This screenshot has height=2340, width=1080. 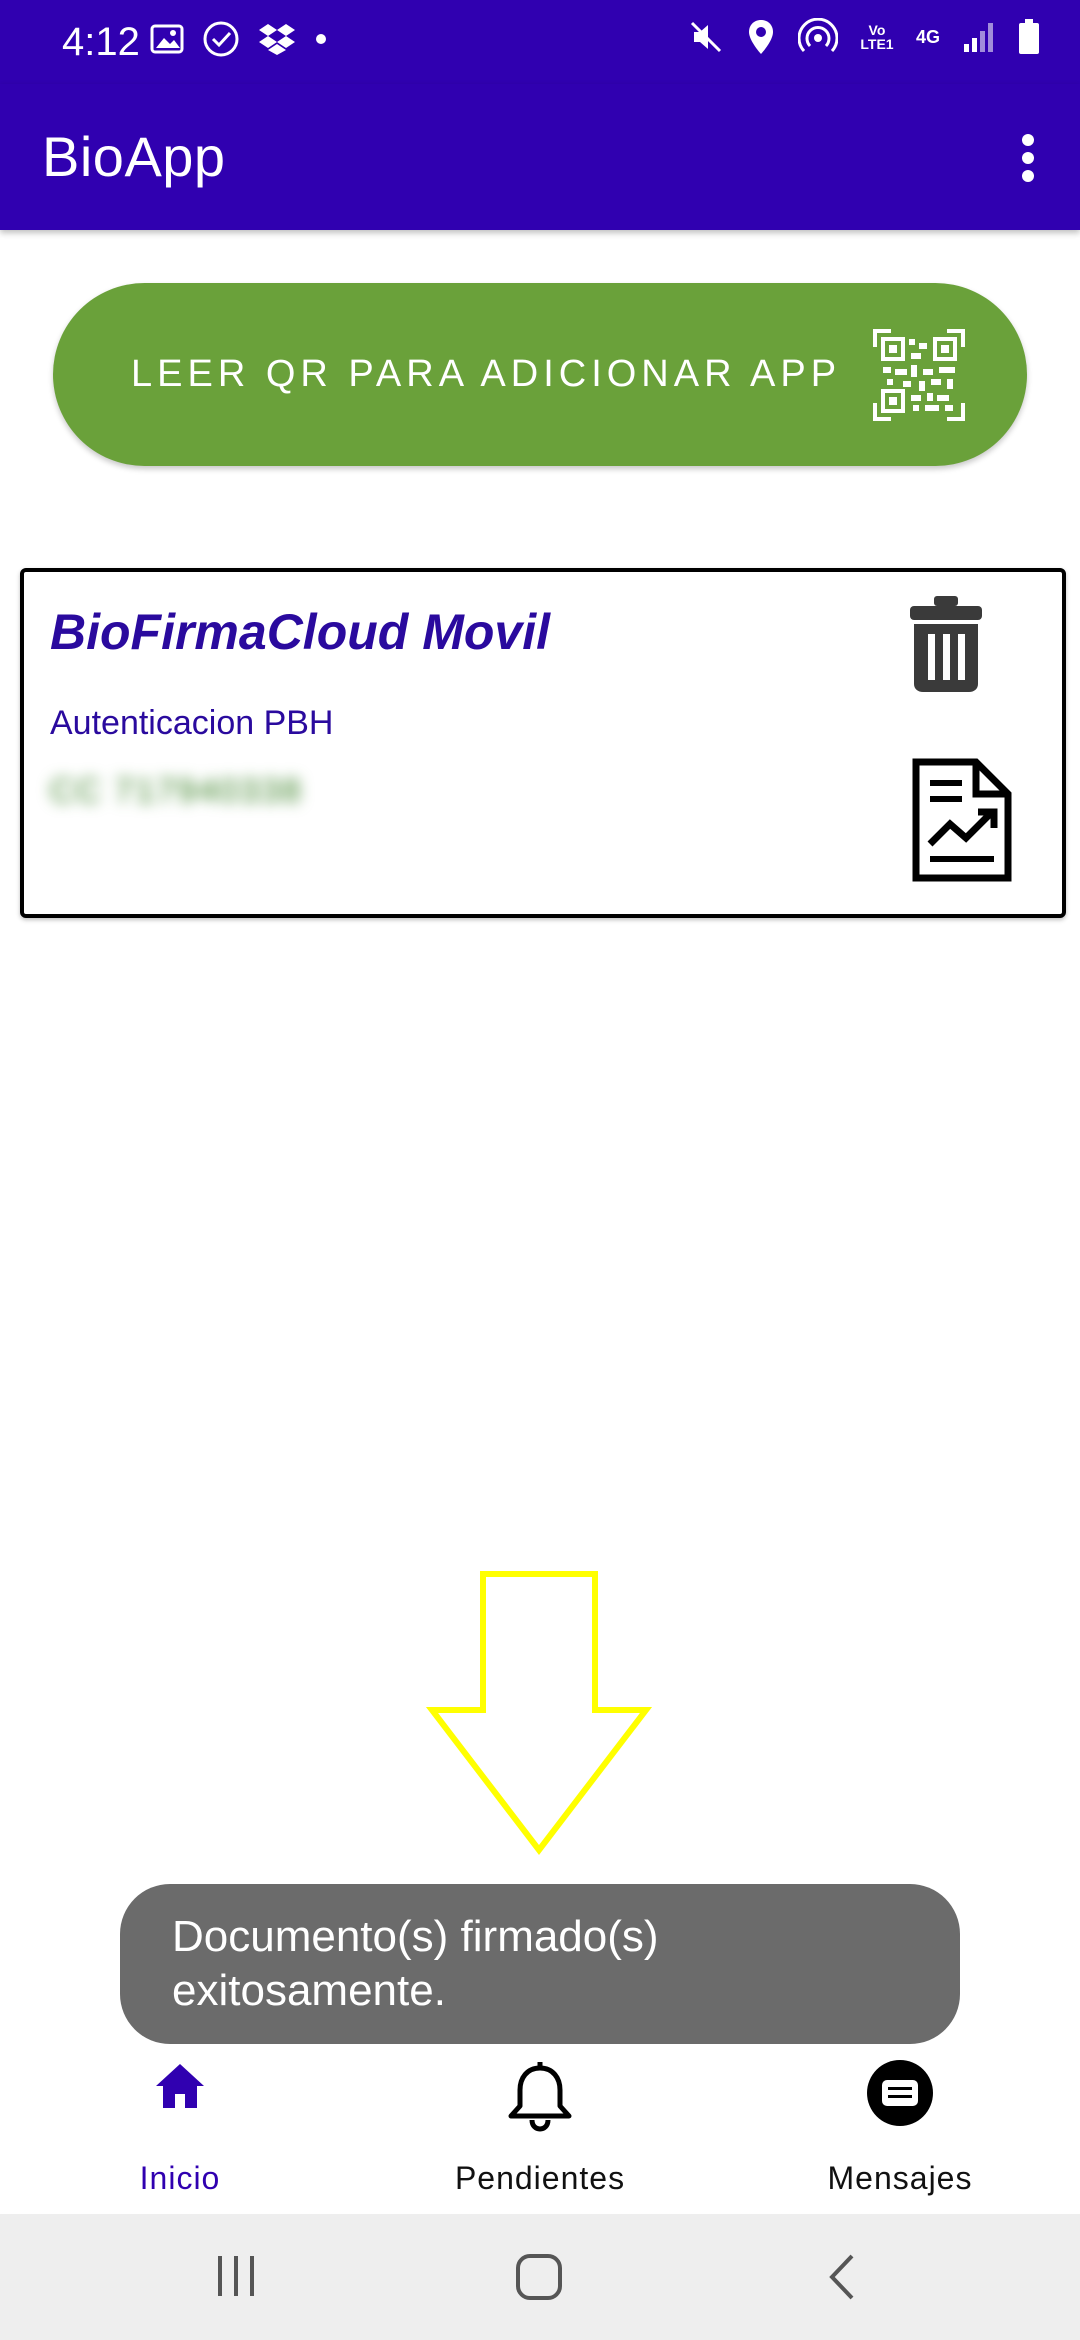 I want to click on status-left-icons, so click(x=239, y=39).